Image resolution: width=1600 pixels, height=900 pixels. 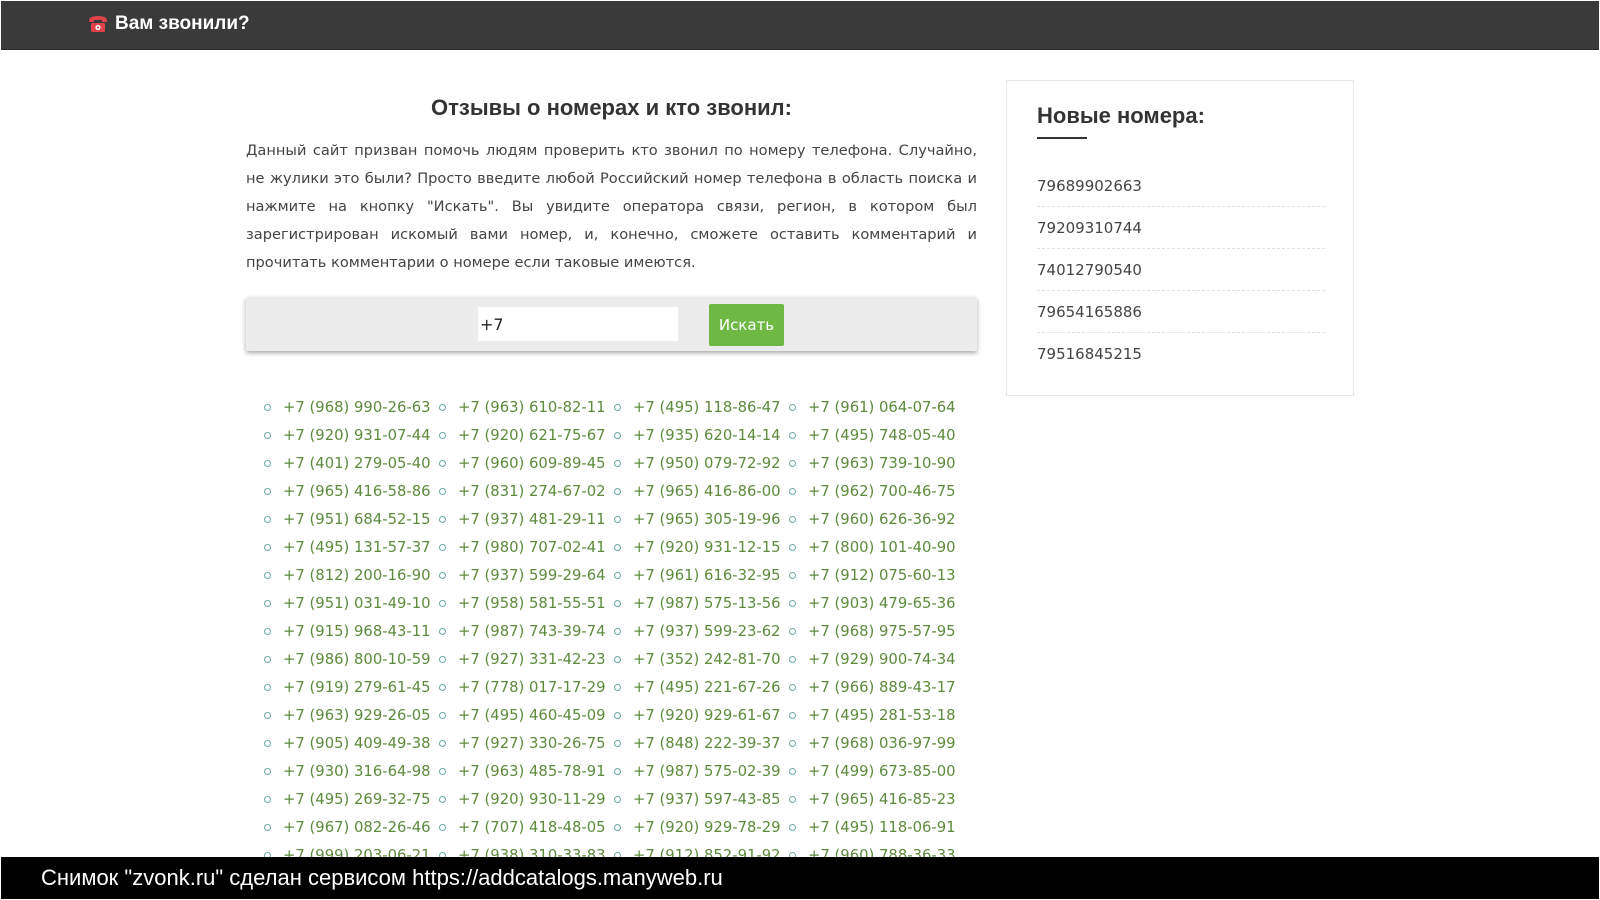 What do you see at coordinates (532, 575) in the screenshot?
I see `phone-number-link: +7 (937) 599-29-64` at bounding box center [532, 575].